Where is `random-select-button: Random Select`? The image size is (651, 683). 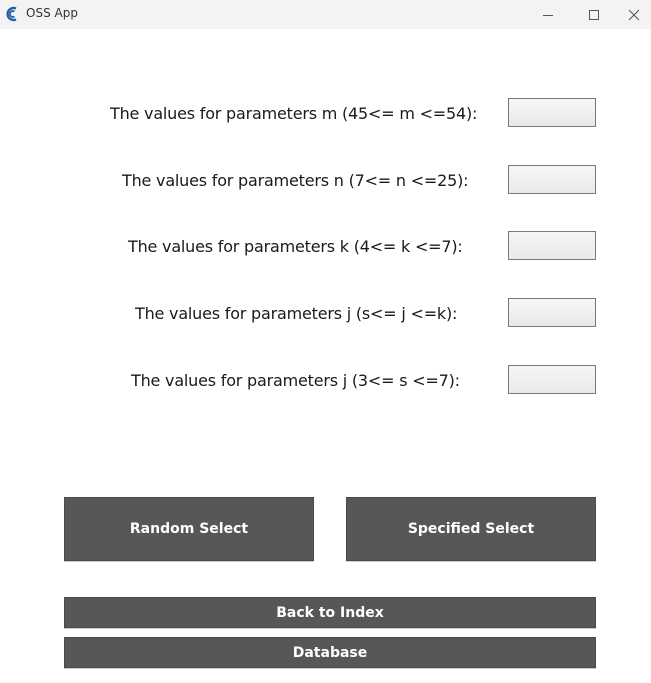 random-select-button: Random Select is located at coordinates (189, 529).